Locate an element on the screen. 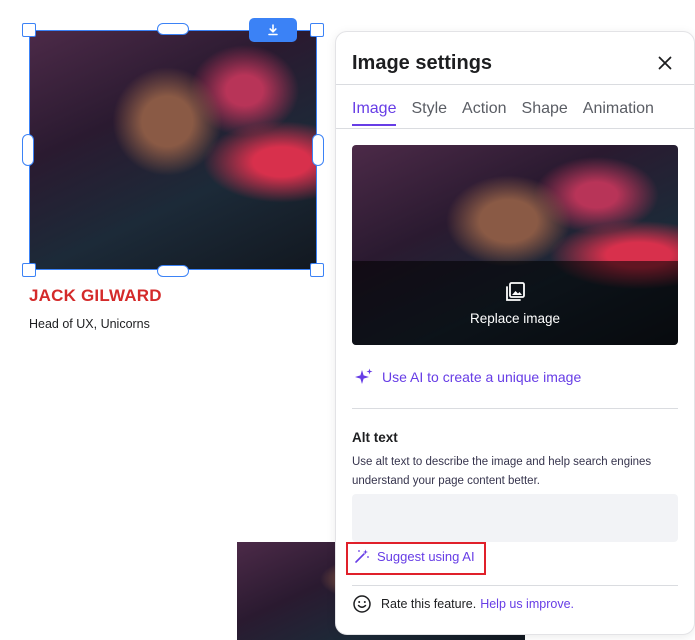  magic-wand-icon is located at coordinates (362, 556).